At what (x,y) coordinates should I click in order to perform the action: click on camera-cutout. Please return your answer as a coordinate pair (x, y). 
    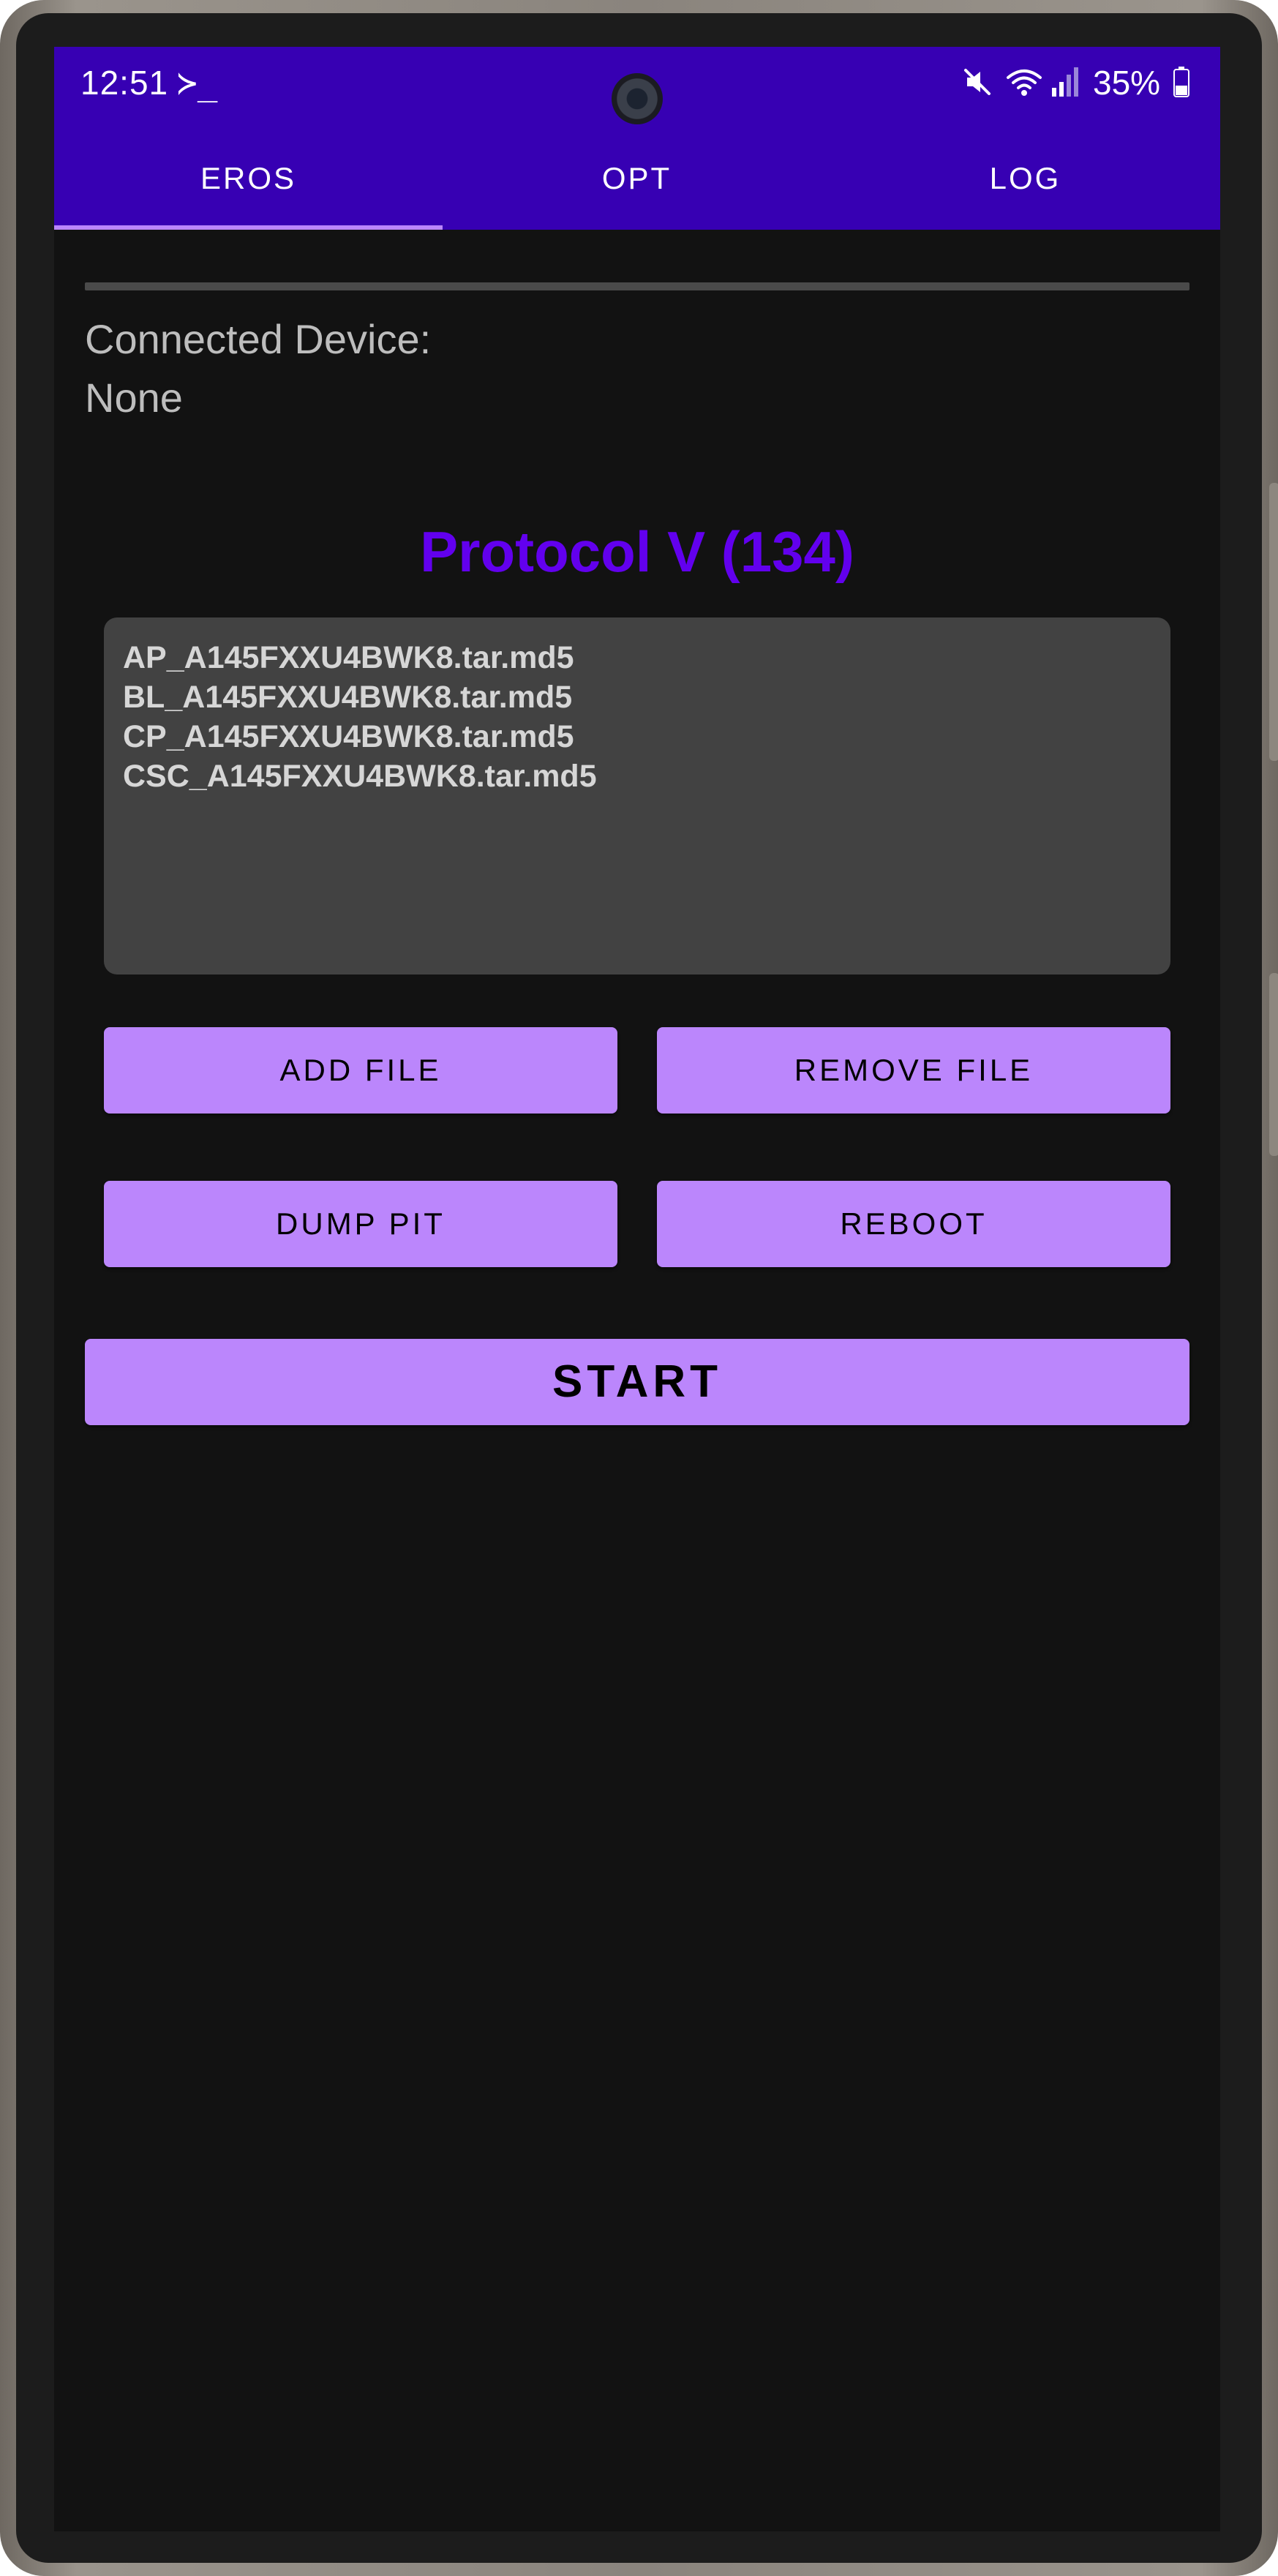
    Looking at the image, I should click on (638, 98).